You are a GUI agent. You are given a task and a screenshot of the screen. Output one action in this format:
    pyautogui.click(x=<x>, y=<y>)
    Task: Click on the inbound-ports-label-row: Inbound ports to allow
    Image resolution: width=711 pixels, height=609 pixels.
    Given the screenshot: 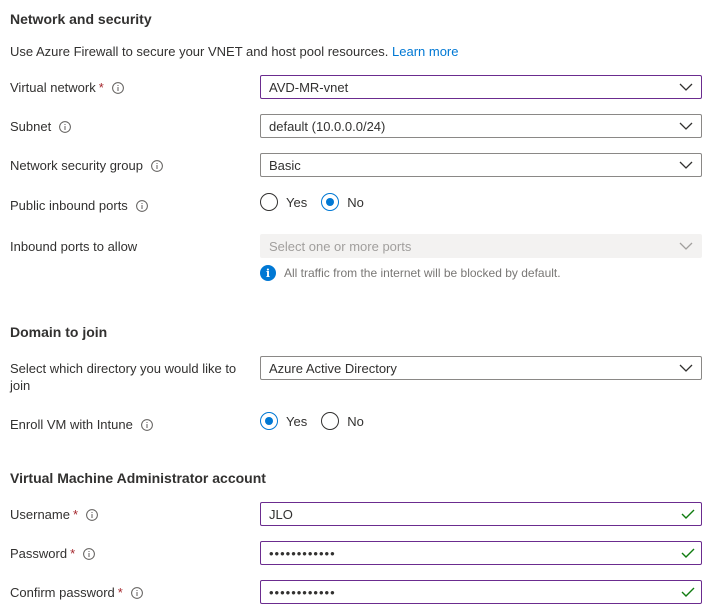 What is the action you would take?
    pyautogui.click(x=73, y=246)
    